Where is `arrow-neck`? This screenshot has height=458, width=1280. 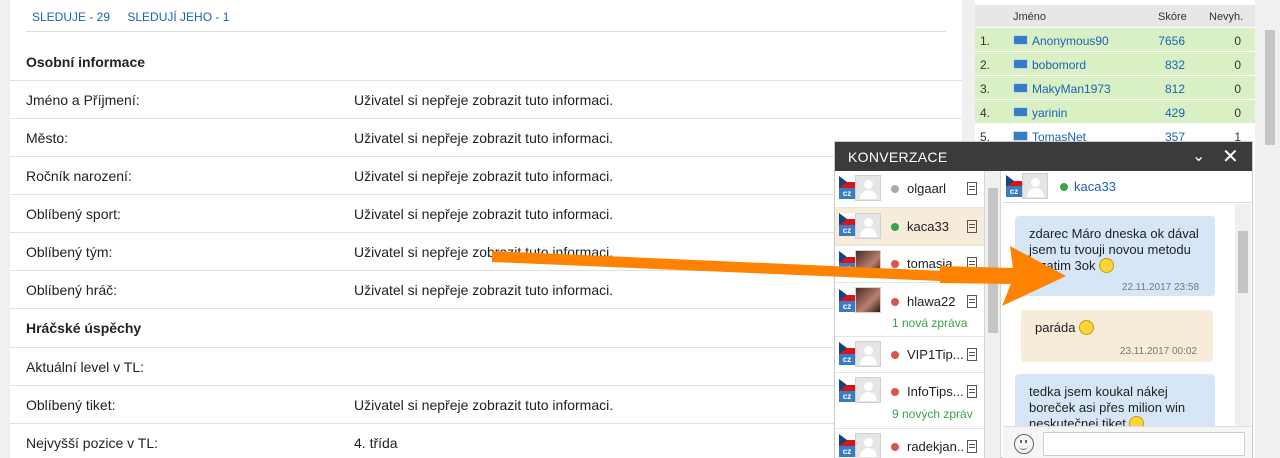
arrow-neck is located at coordinates (977, 275).